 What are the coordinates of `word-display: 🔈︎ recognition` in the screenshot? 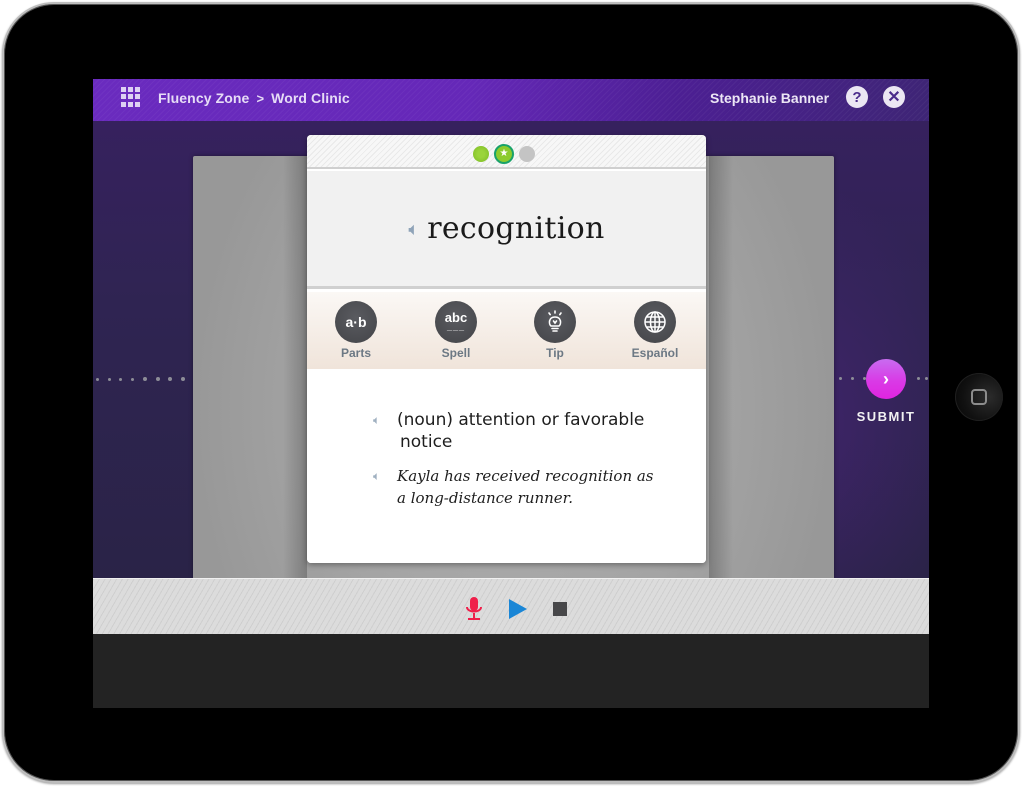 It's located at (506, 230).